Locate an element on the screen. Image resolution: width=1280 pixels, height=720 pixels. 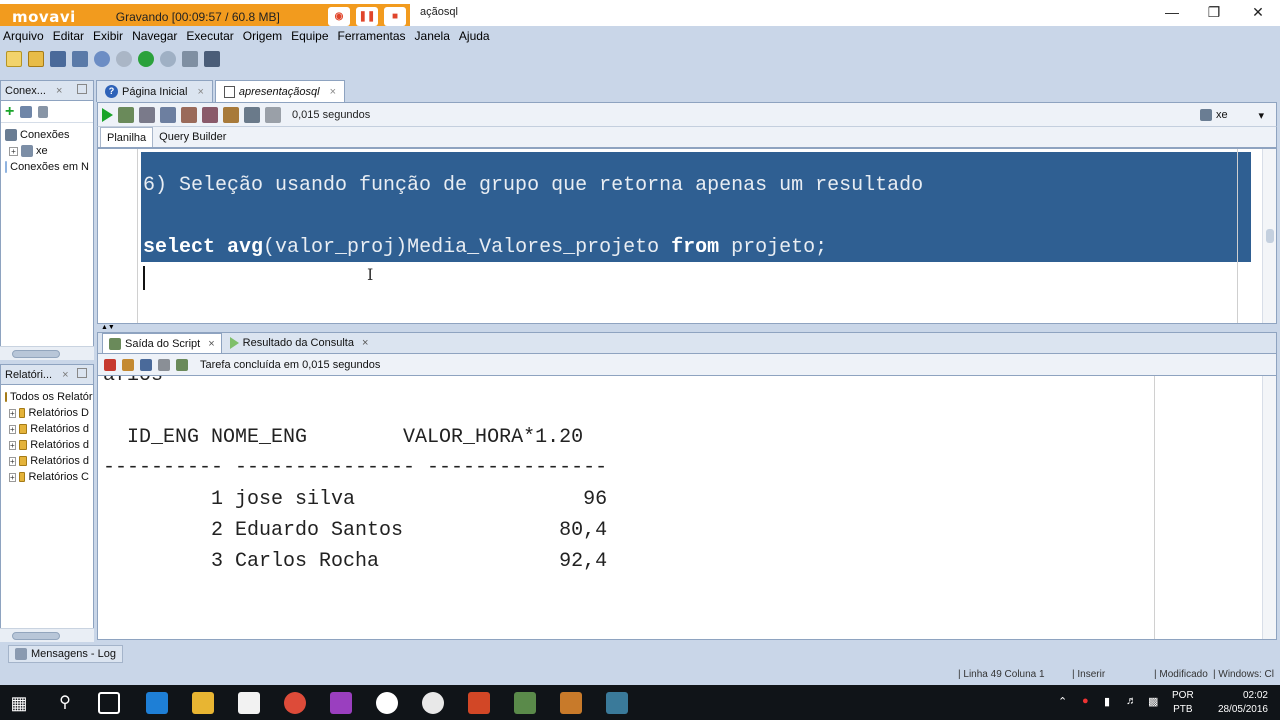
record-icon: ◉ is located at coordinates (339, 16).